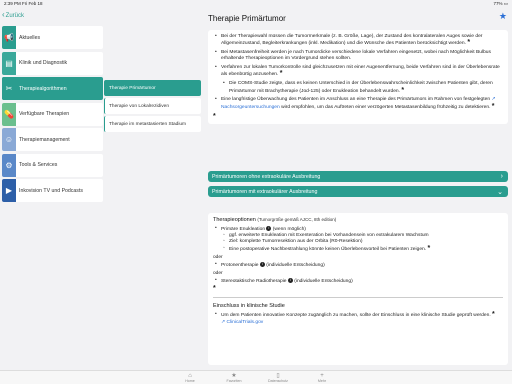 The height and width of the screenshot is (384, 512). Describe the element at coordinates (249, 306) in the screenshot. I see `study-heading: Einschluss in klinische Studie` at that location.